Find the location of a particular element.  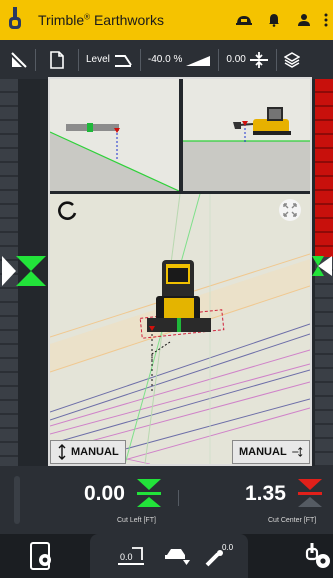

zero-offset-label: 0.0 is located at coordinates (126, 557).